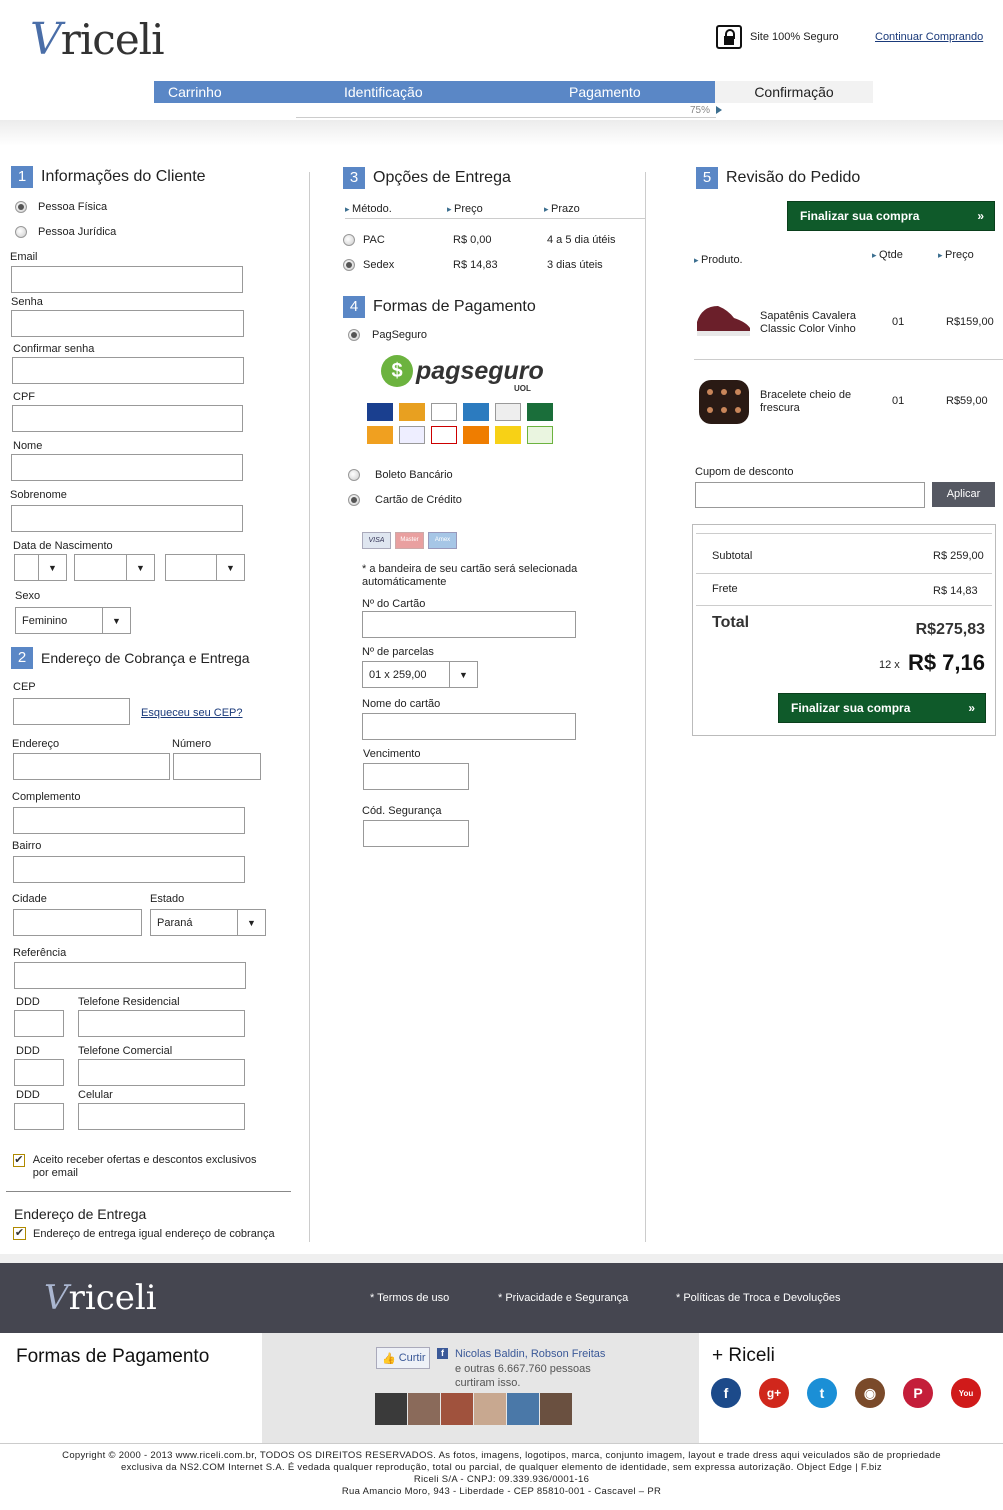 Image resolution: width=1003 pixels, height=1510 pixels. I want to click on birth-year-select: ▼, so click(205, 567).